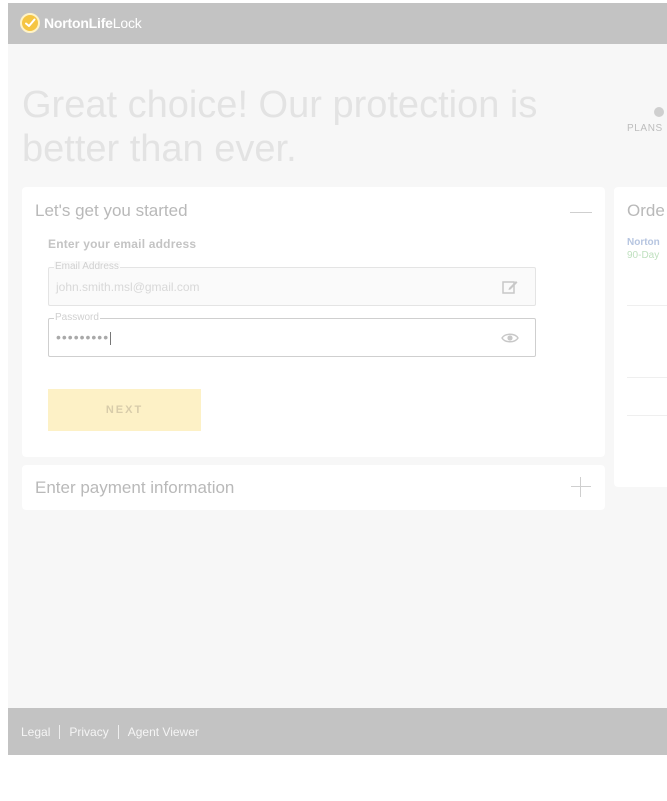  Describe the element at coordinates (88, 732) in the screenshot. I see `footer-link-privacy: Privacy` at that location.